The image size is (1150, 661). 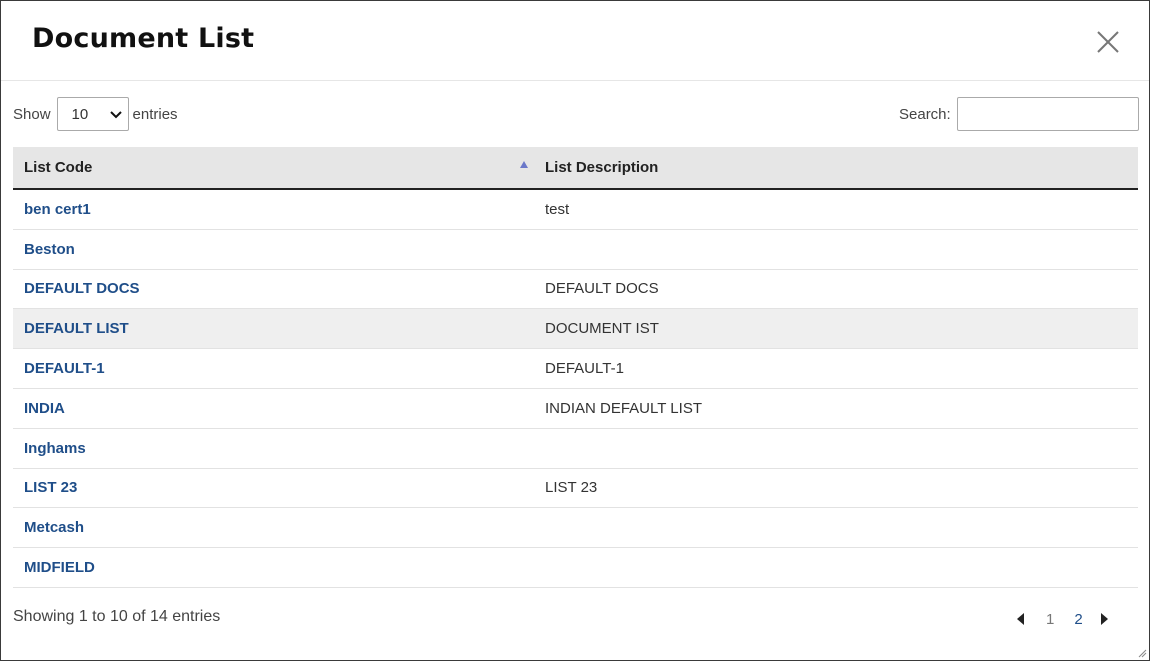 I want to click on search-label: Search:, so click(x=925, y=114).